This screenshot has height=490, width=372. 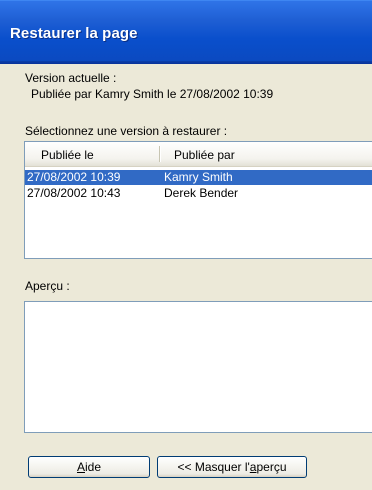 What do you see at coordinates (74, 193) in the screenshot?
I see `version-date: 27/08/2002 10:43` at bounding box center [74, 193].